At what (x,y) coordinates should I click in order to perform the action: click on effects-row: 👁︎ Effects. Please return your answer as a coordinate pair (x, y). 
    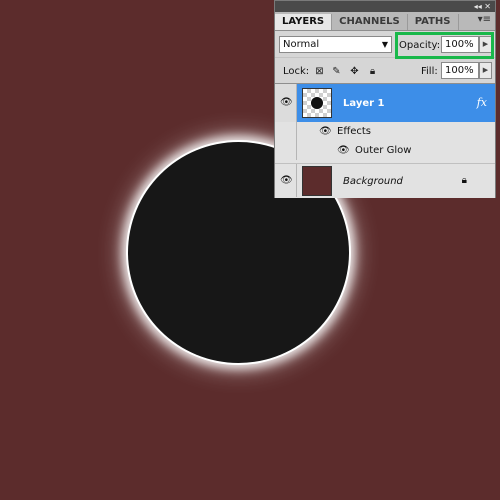
    Looking at the image, I should click on (385, 131).